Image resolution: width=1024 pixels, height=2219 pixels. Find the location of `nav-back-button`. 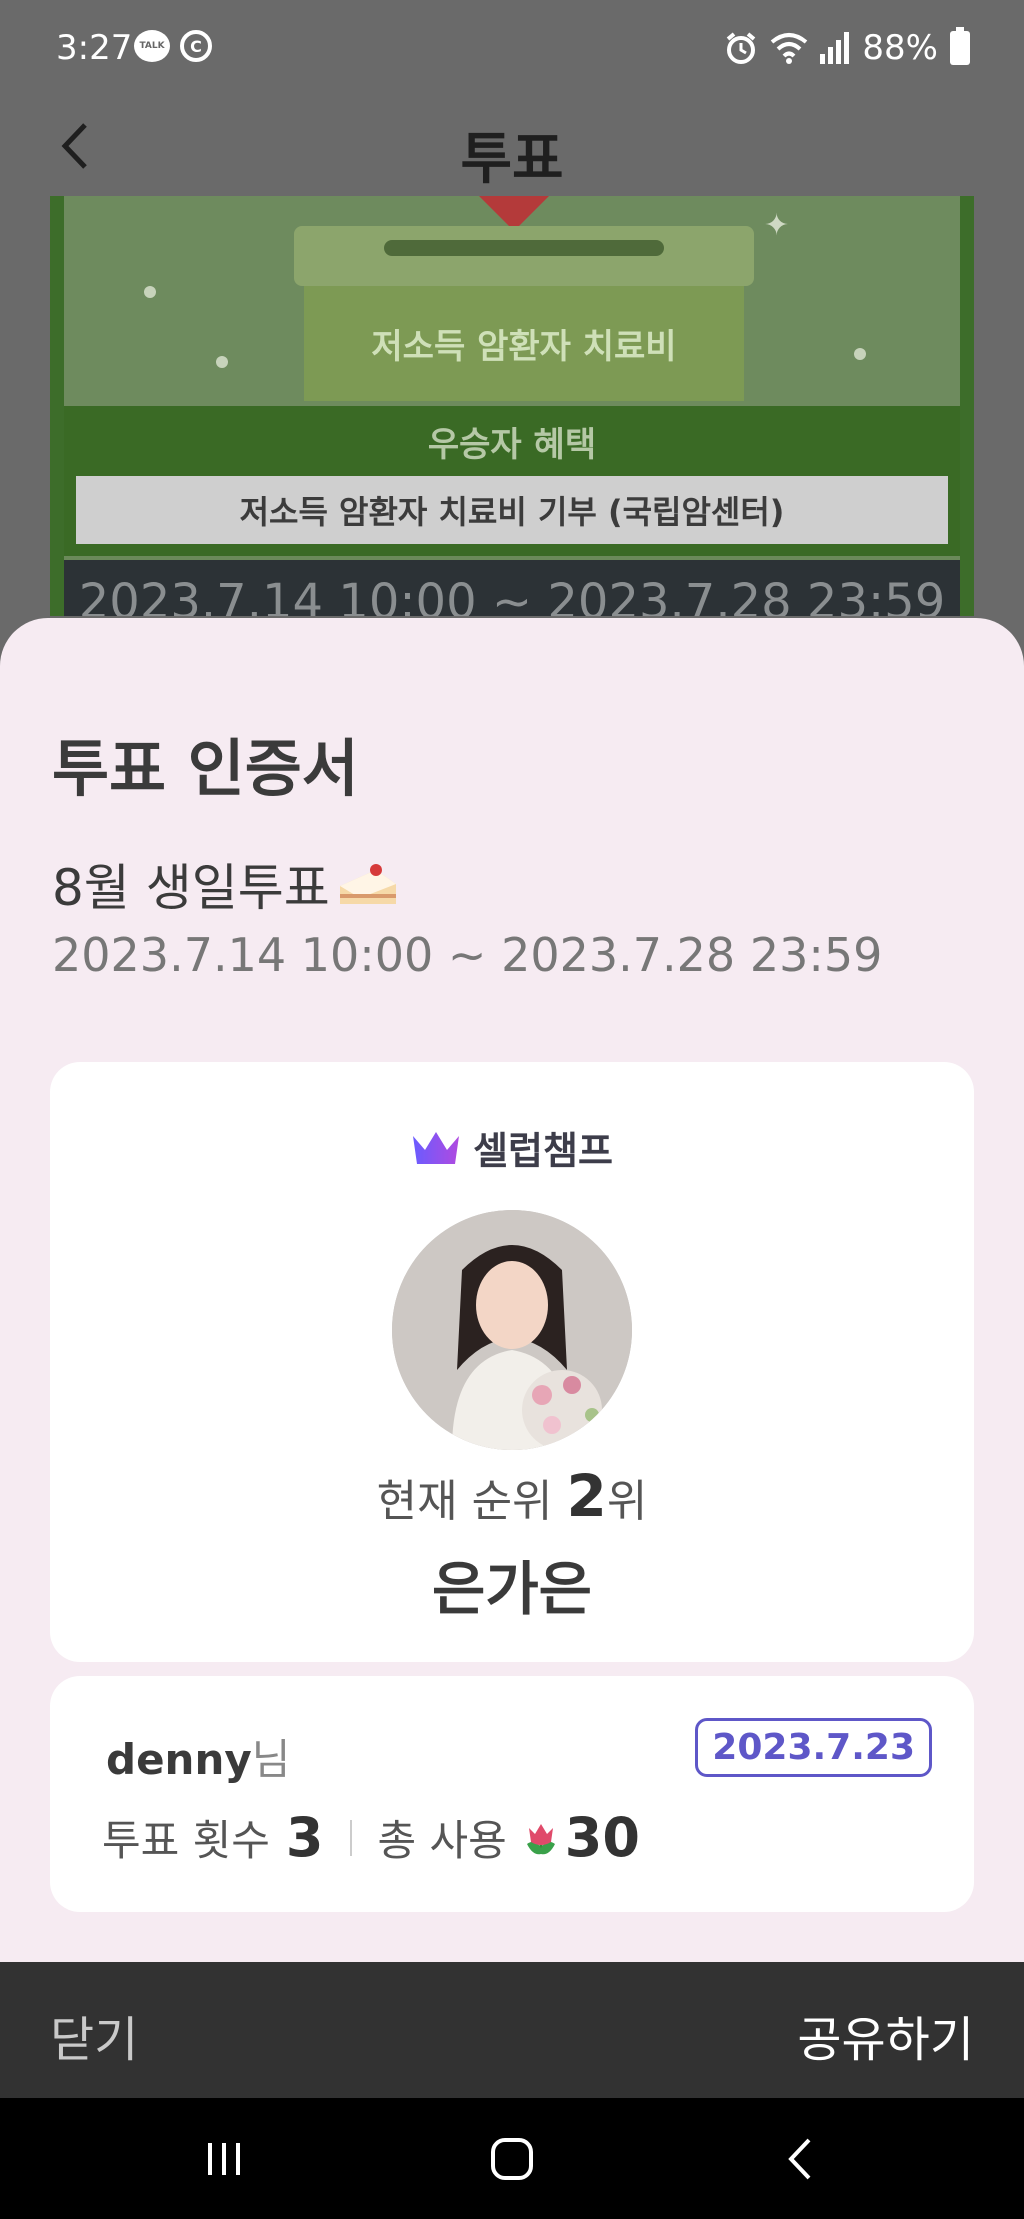

nav-back-button is located at coordinates (800, 2159).